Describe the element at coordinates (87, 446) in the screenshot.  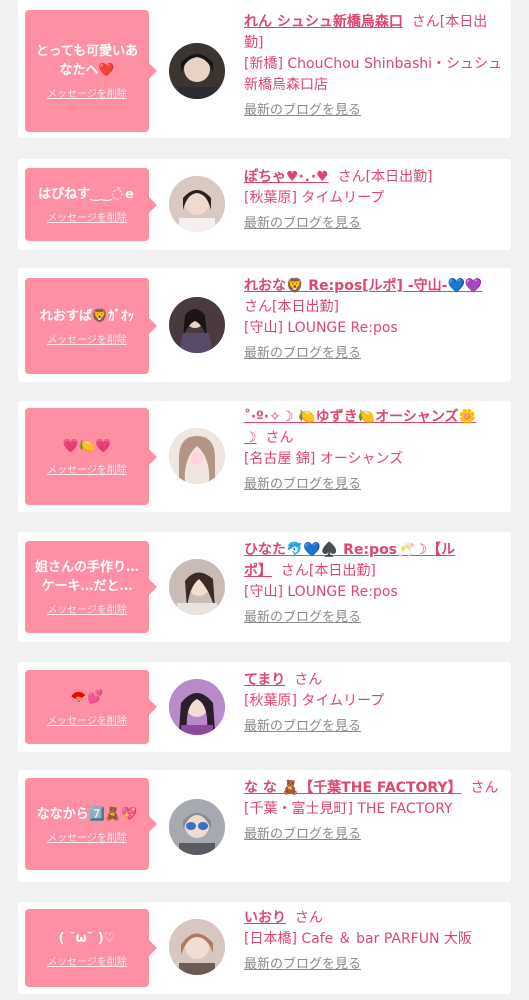
I see `message-text: 💗🍋💗` at that location.